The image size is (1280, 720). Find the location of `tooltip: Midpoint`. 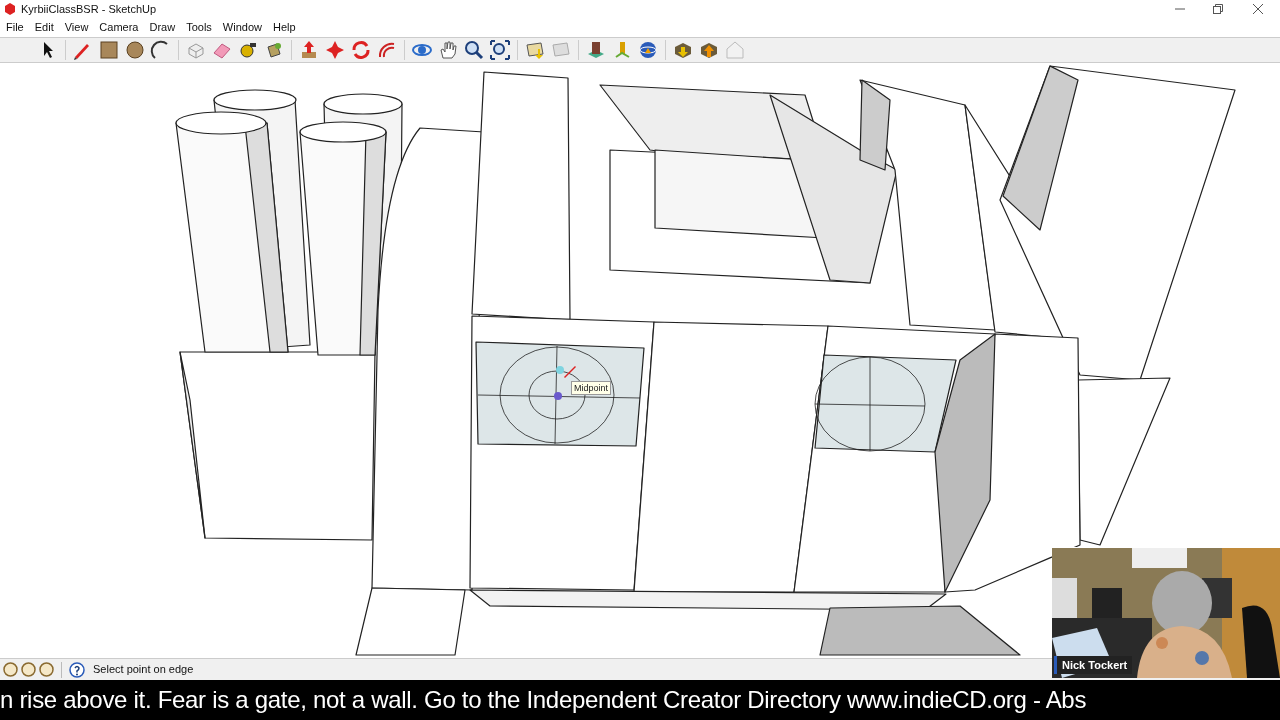

tooltip: Midpoint is located at coordinates (591, 388).